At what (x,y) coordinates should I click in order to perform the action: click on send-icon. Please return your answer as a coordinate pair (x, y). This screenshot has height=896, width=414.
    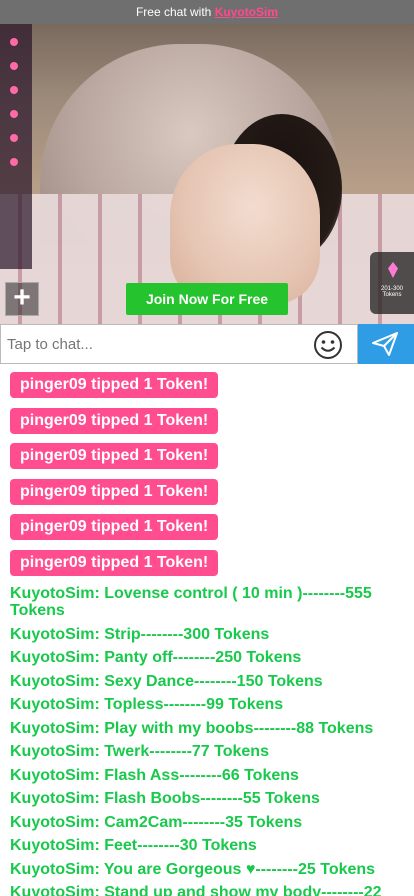
    Looking at the image, I should click on (385, 344).